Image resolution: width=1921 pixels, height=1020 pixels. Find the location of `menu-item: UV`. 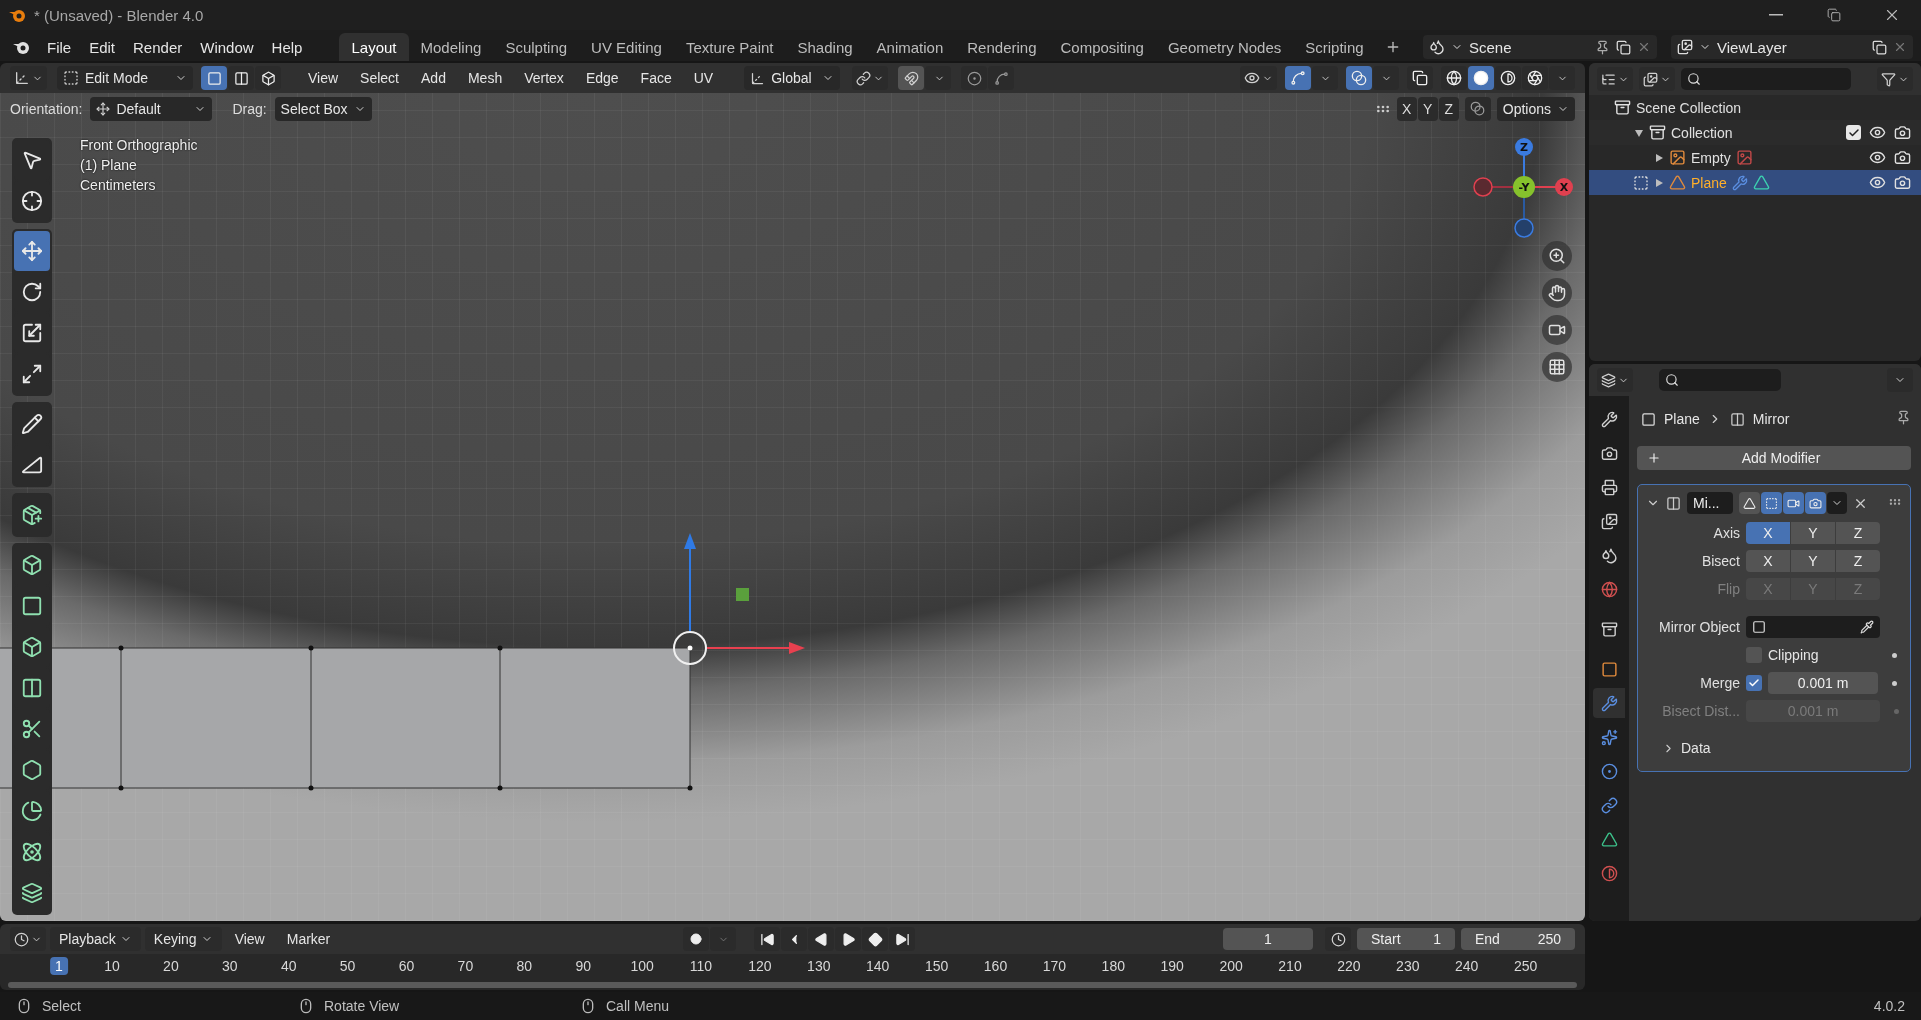

menu-item: UV is located at coordinates (703, 78).